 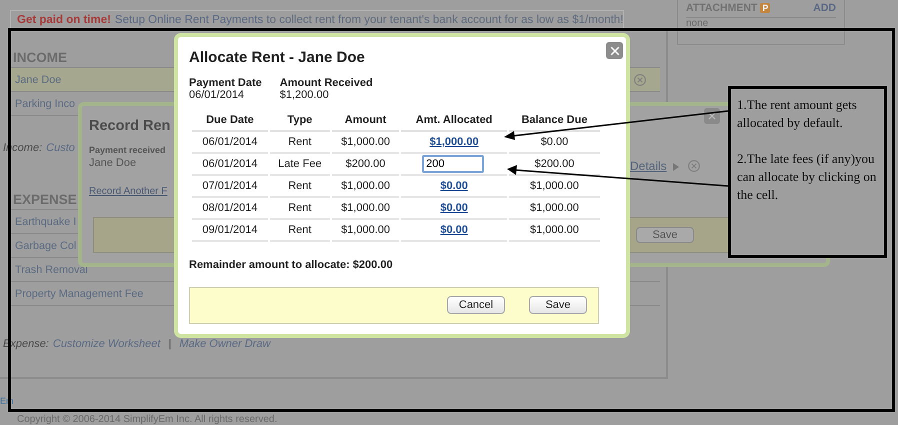 What do you see at coordinates (300, 165) in the screenshot?
I see `table-cell: Late Fee` at bounding box center [300, 165].